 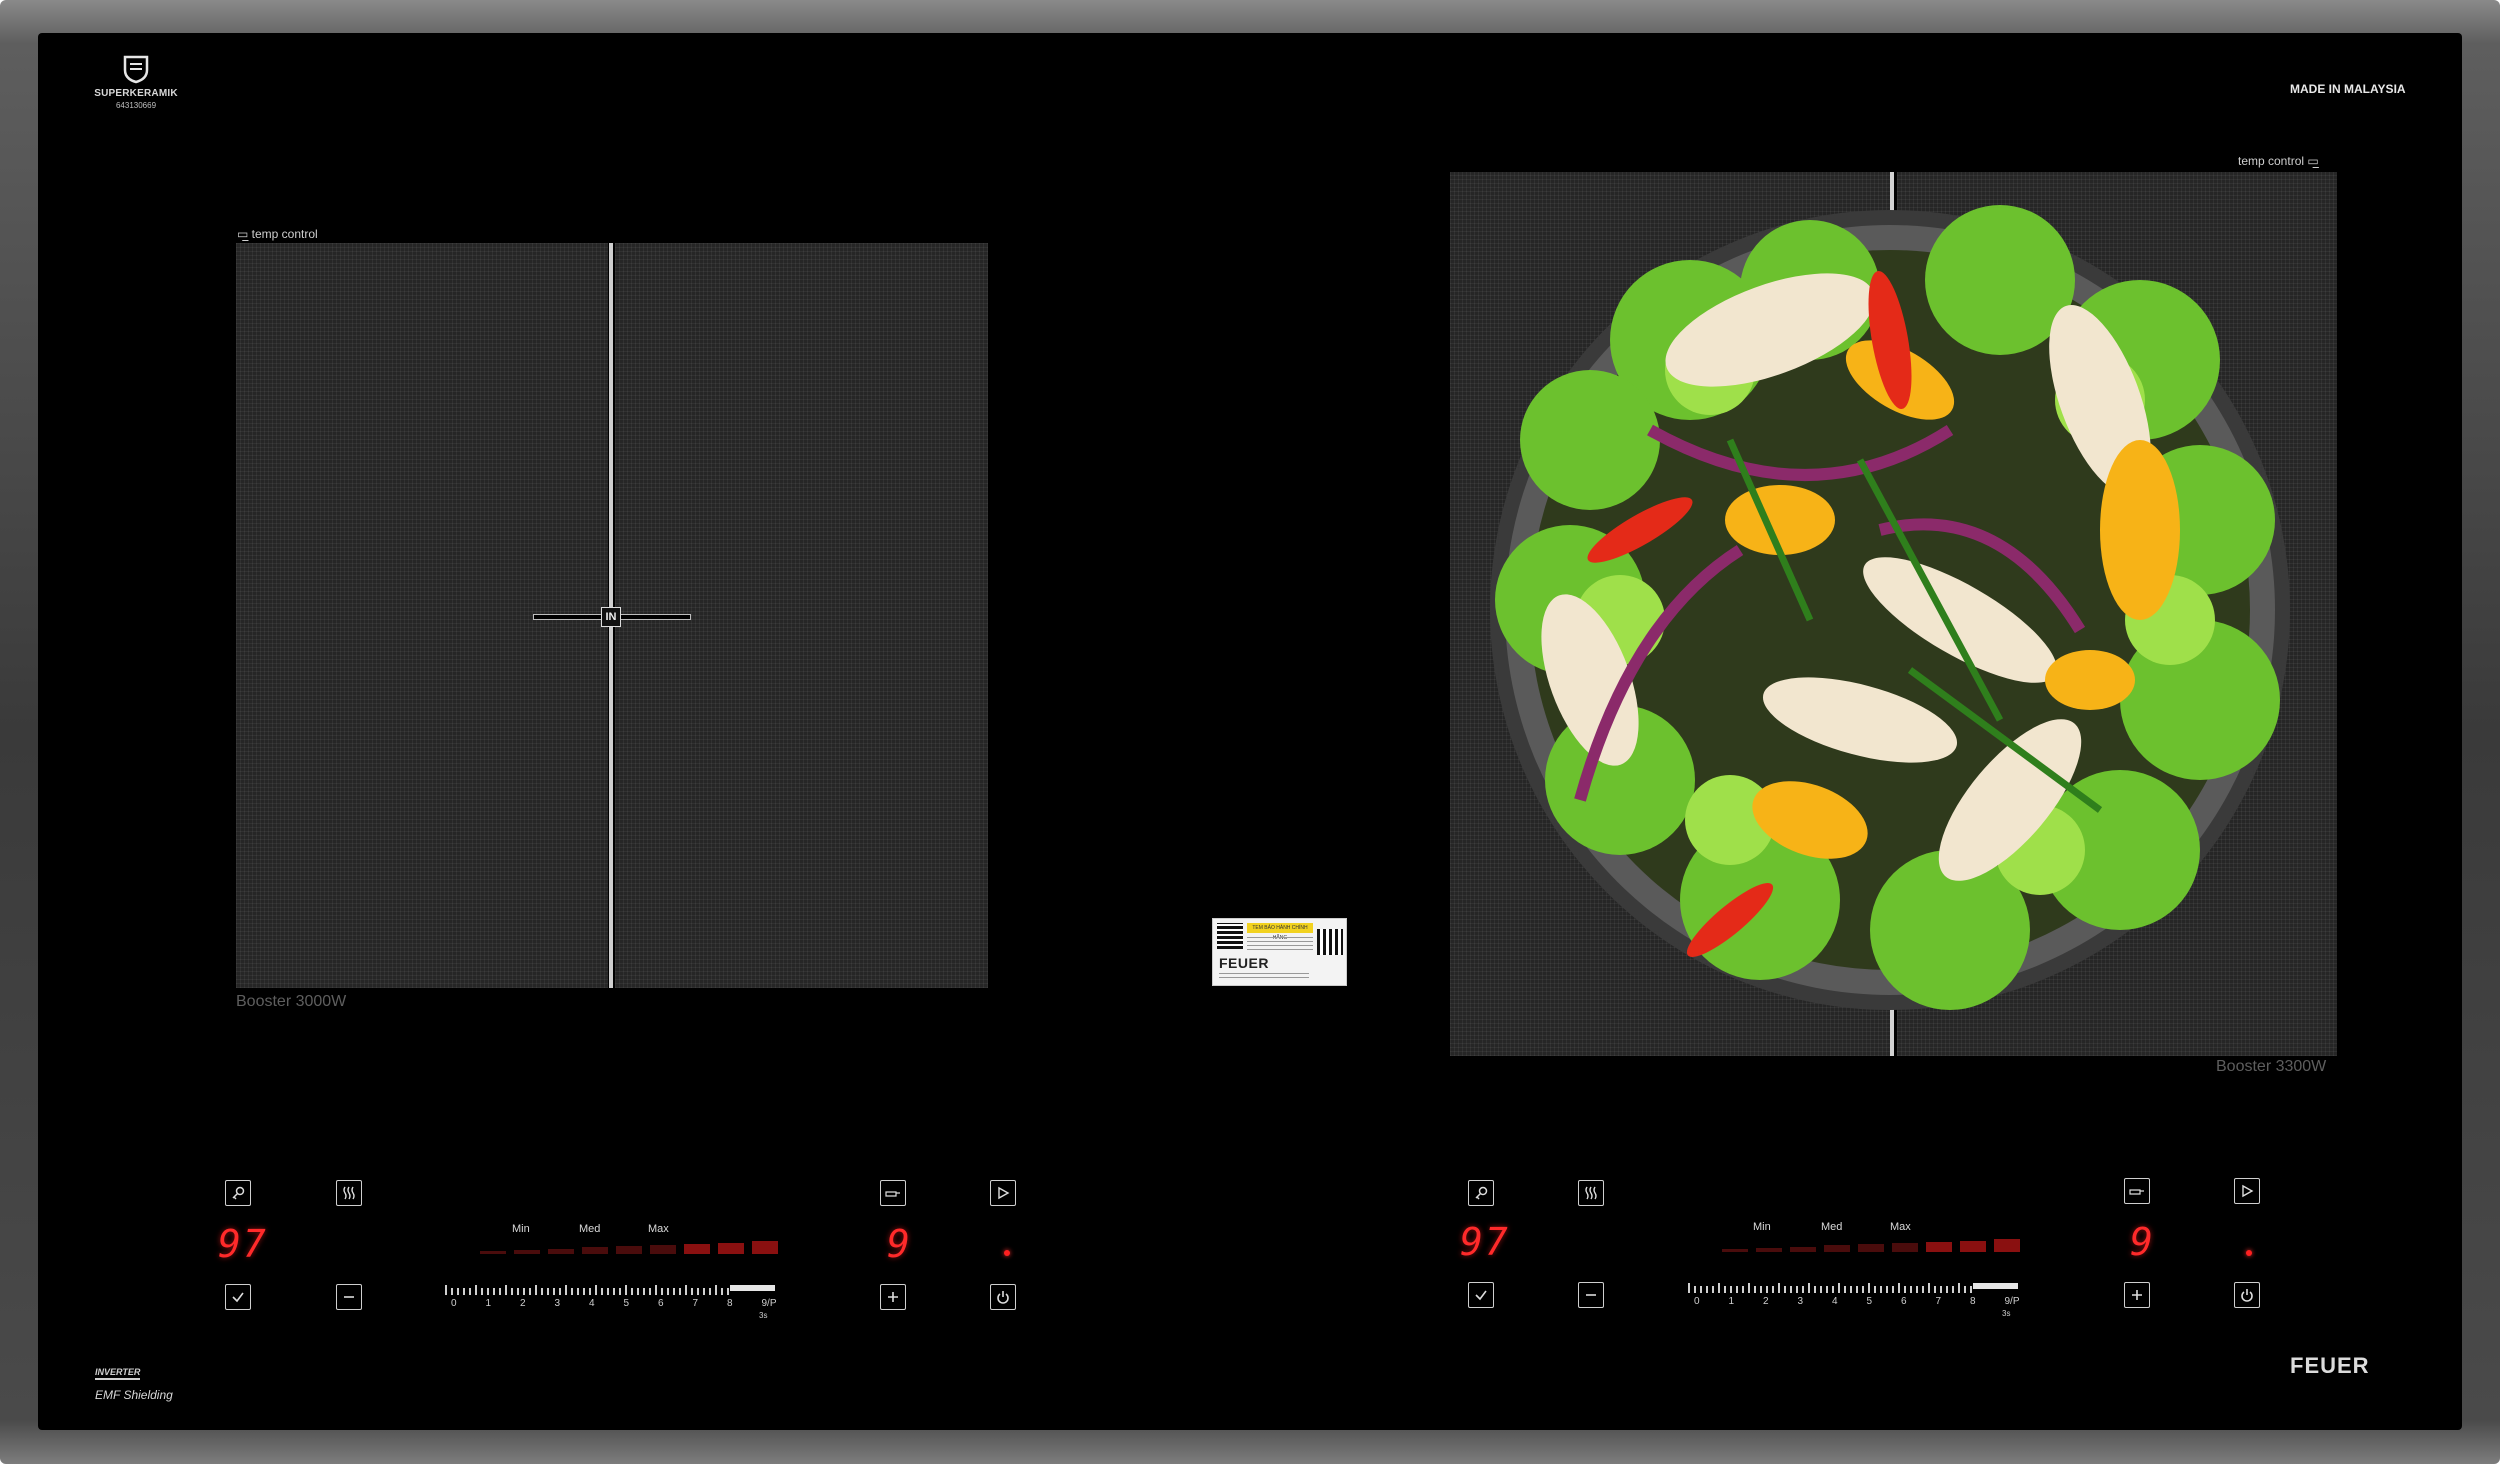 What do you see at coordinates (893, 1297) in the screenshot?
I see `plus-button-left` at bounding box center [893, 1297].